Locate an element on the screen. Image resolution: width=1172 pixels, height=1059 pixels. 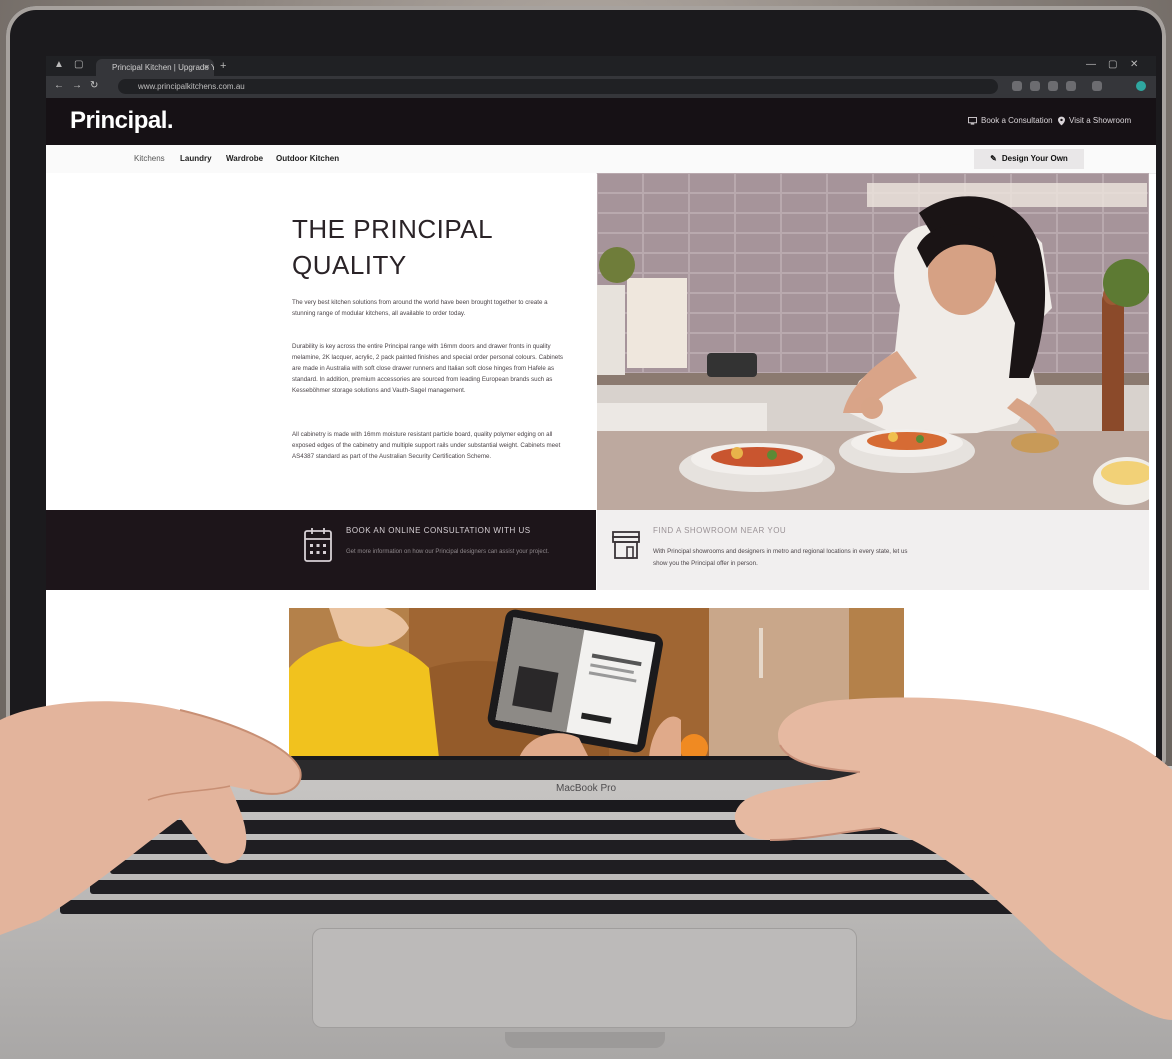
reload-icon: ↻ is located at coordinates (94, 85).